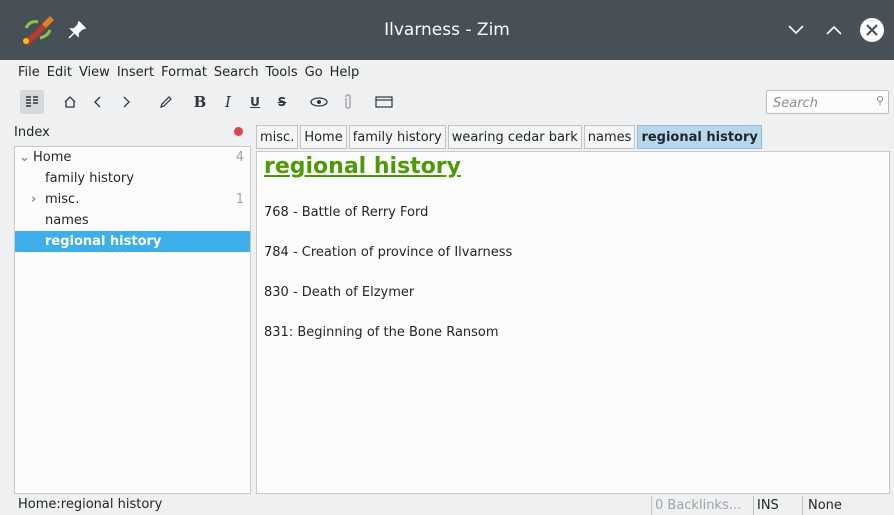 The image size is (894, 515). Describe the element at coordinates (776, 505) in the screenshot. I see `insert-mode-indicator: INS` at that location.